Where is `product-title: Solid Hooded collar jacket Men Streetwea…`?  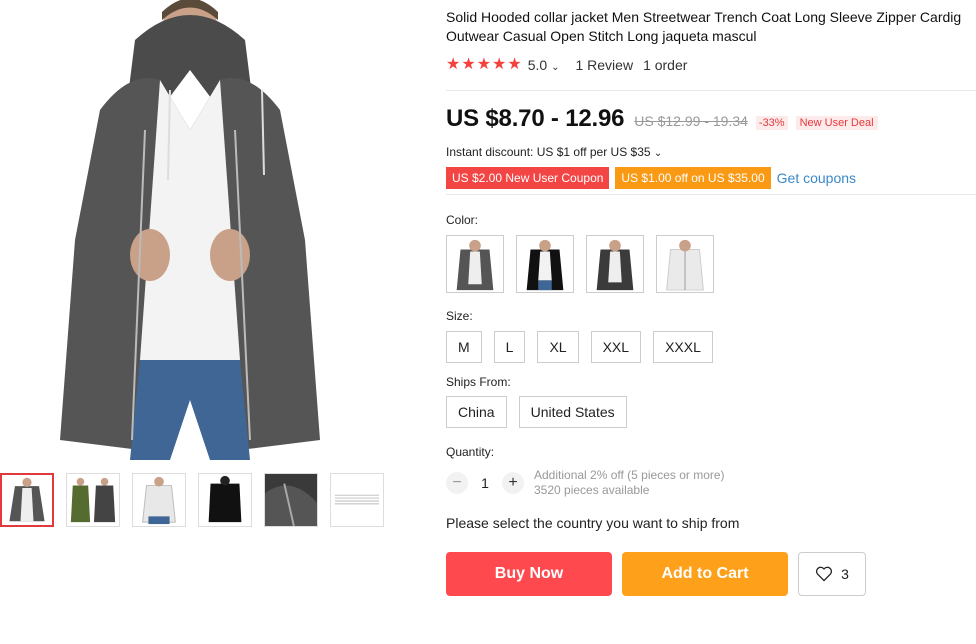
product-title: Solid Hooded collar jacket Men Streetwea… is located at coordinates (711, 27).